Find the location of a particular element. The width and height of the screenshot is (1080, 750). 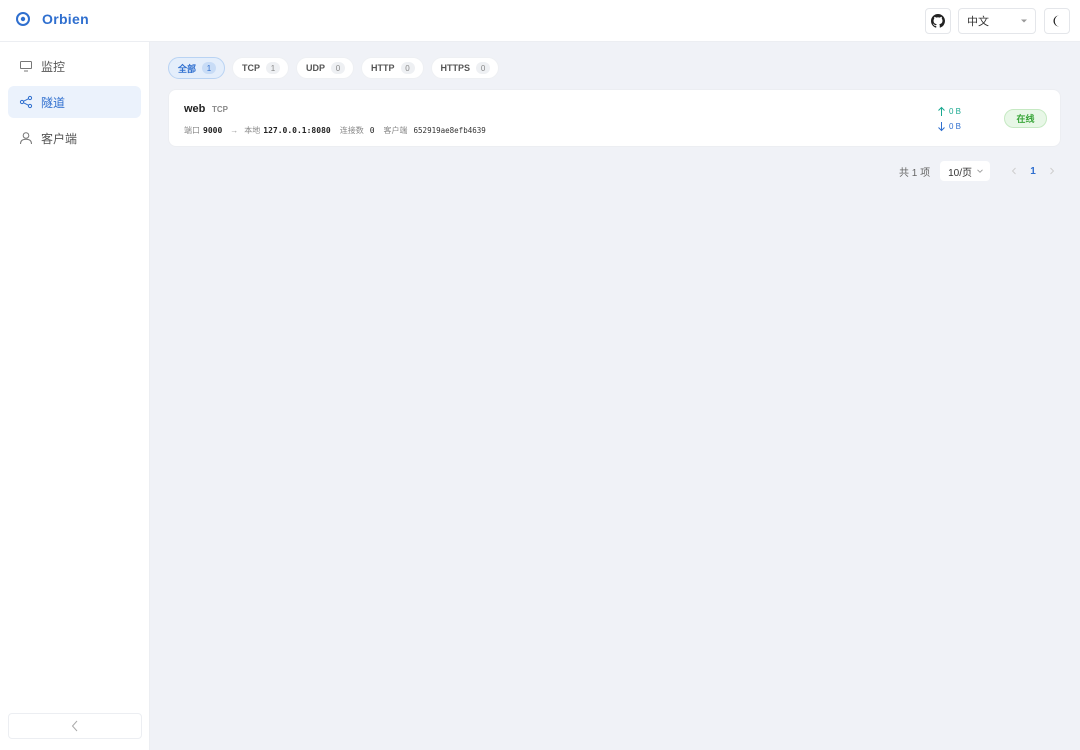

arrow-right-icon: → is located at coordinates (234, 130).